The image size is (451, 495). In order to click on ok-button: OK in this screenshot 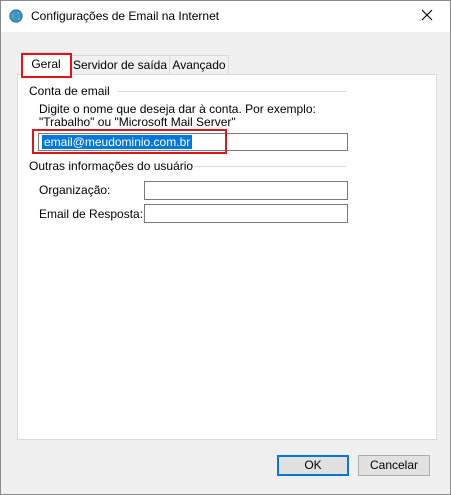, I will do `click(313, 465)`.